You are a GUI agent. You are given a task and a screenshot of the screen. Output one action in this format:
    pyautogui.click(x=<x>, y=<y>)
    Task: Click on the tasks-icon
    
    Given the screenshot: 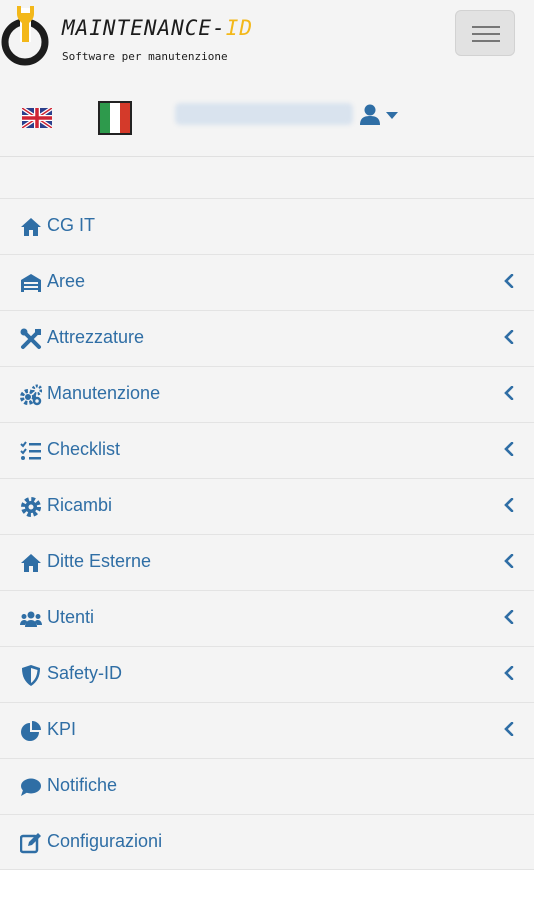 What is the action you would take?
    pyautogui.click(x=30, y=450)
    